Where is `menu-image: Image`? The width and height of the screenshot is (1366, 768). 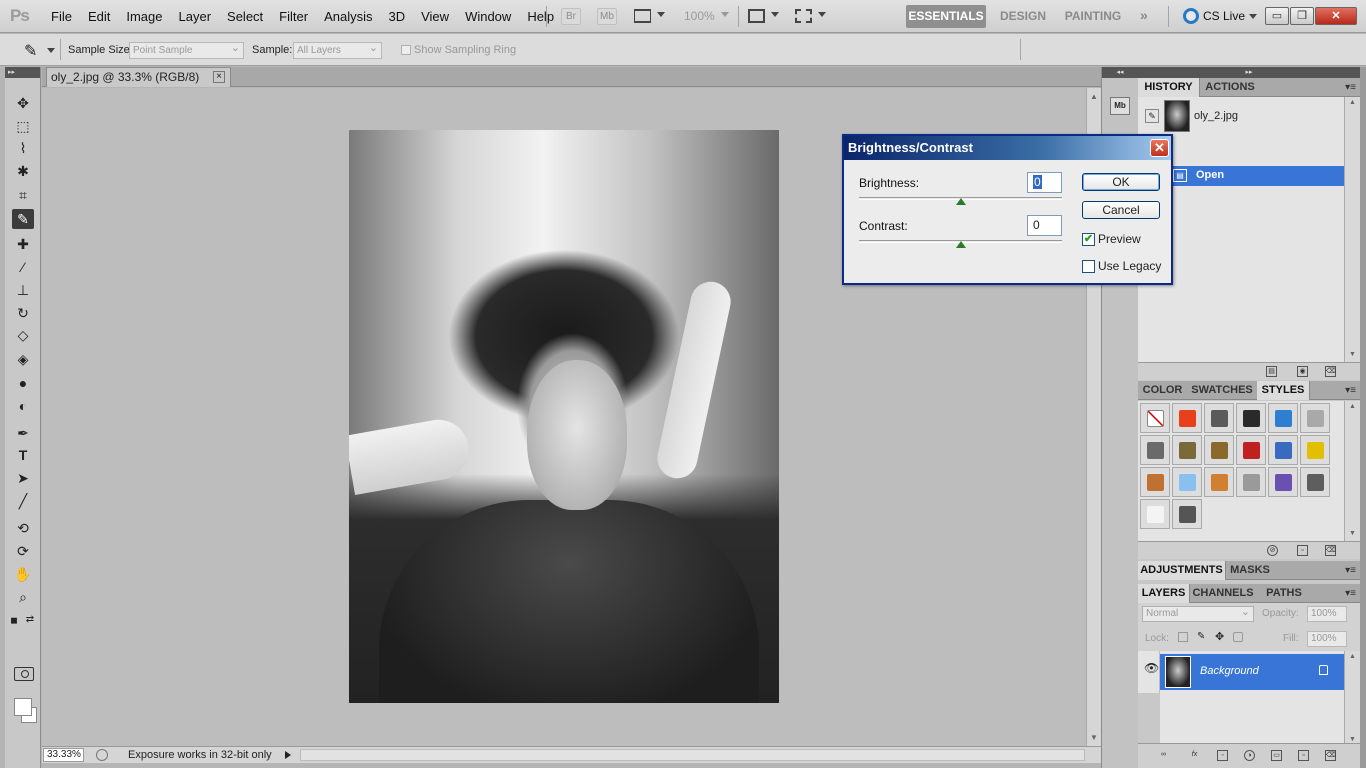
menu-image: Image is located at coordinates (144, 16).